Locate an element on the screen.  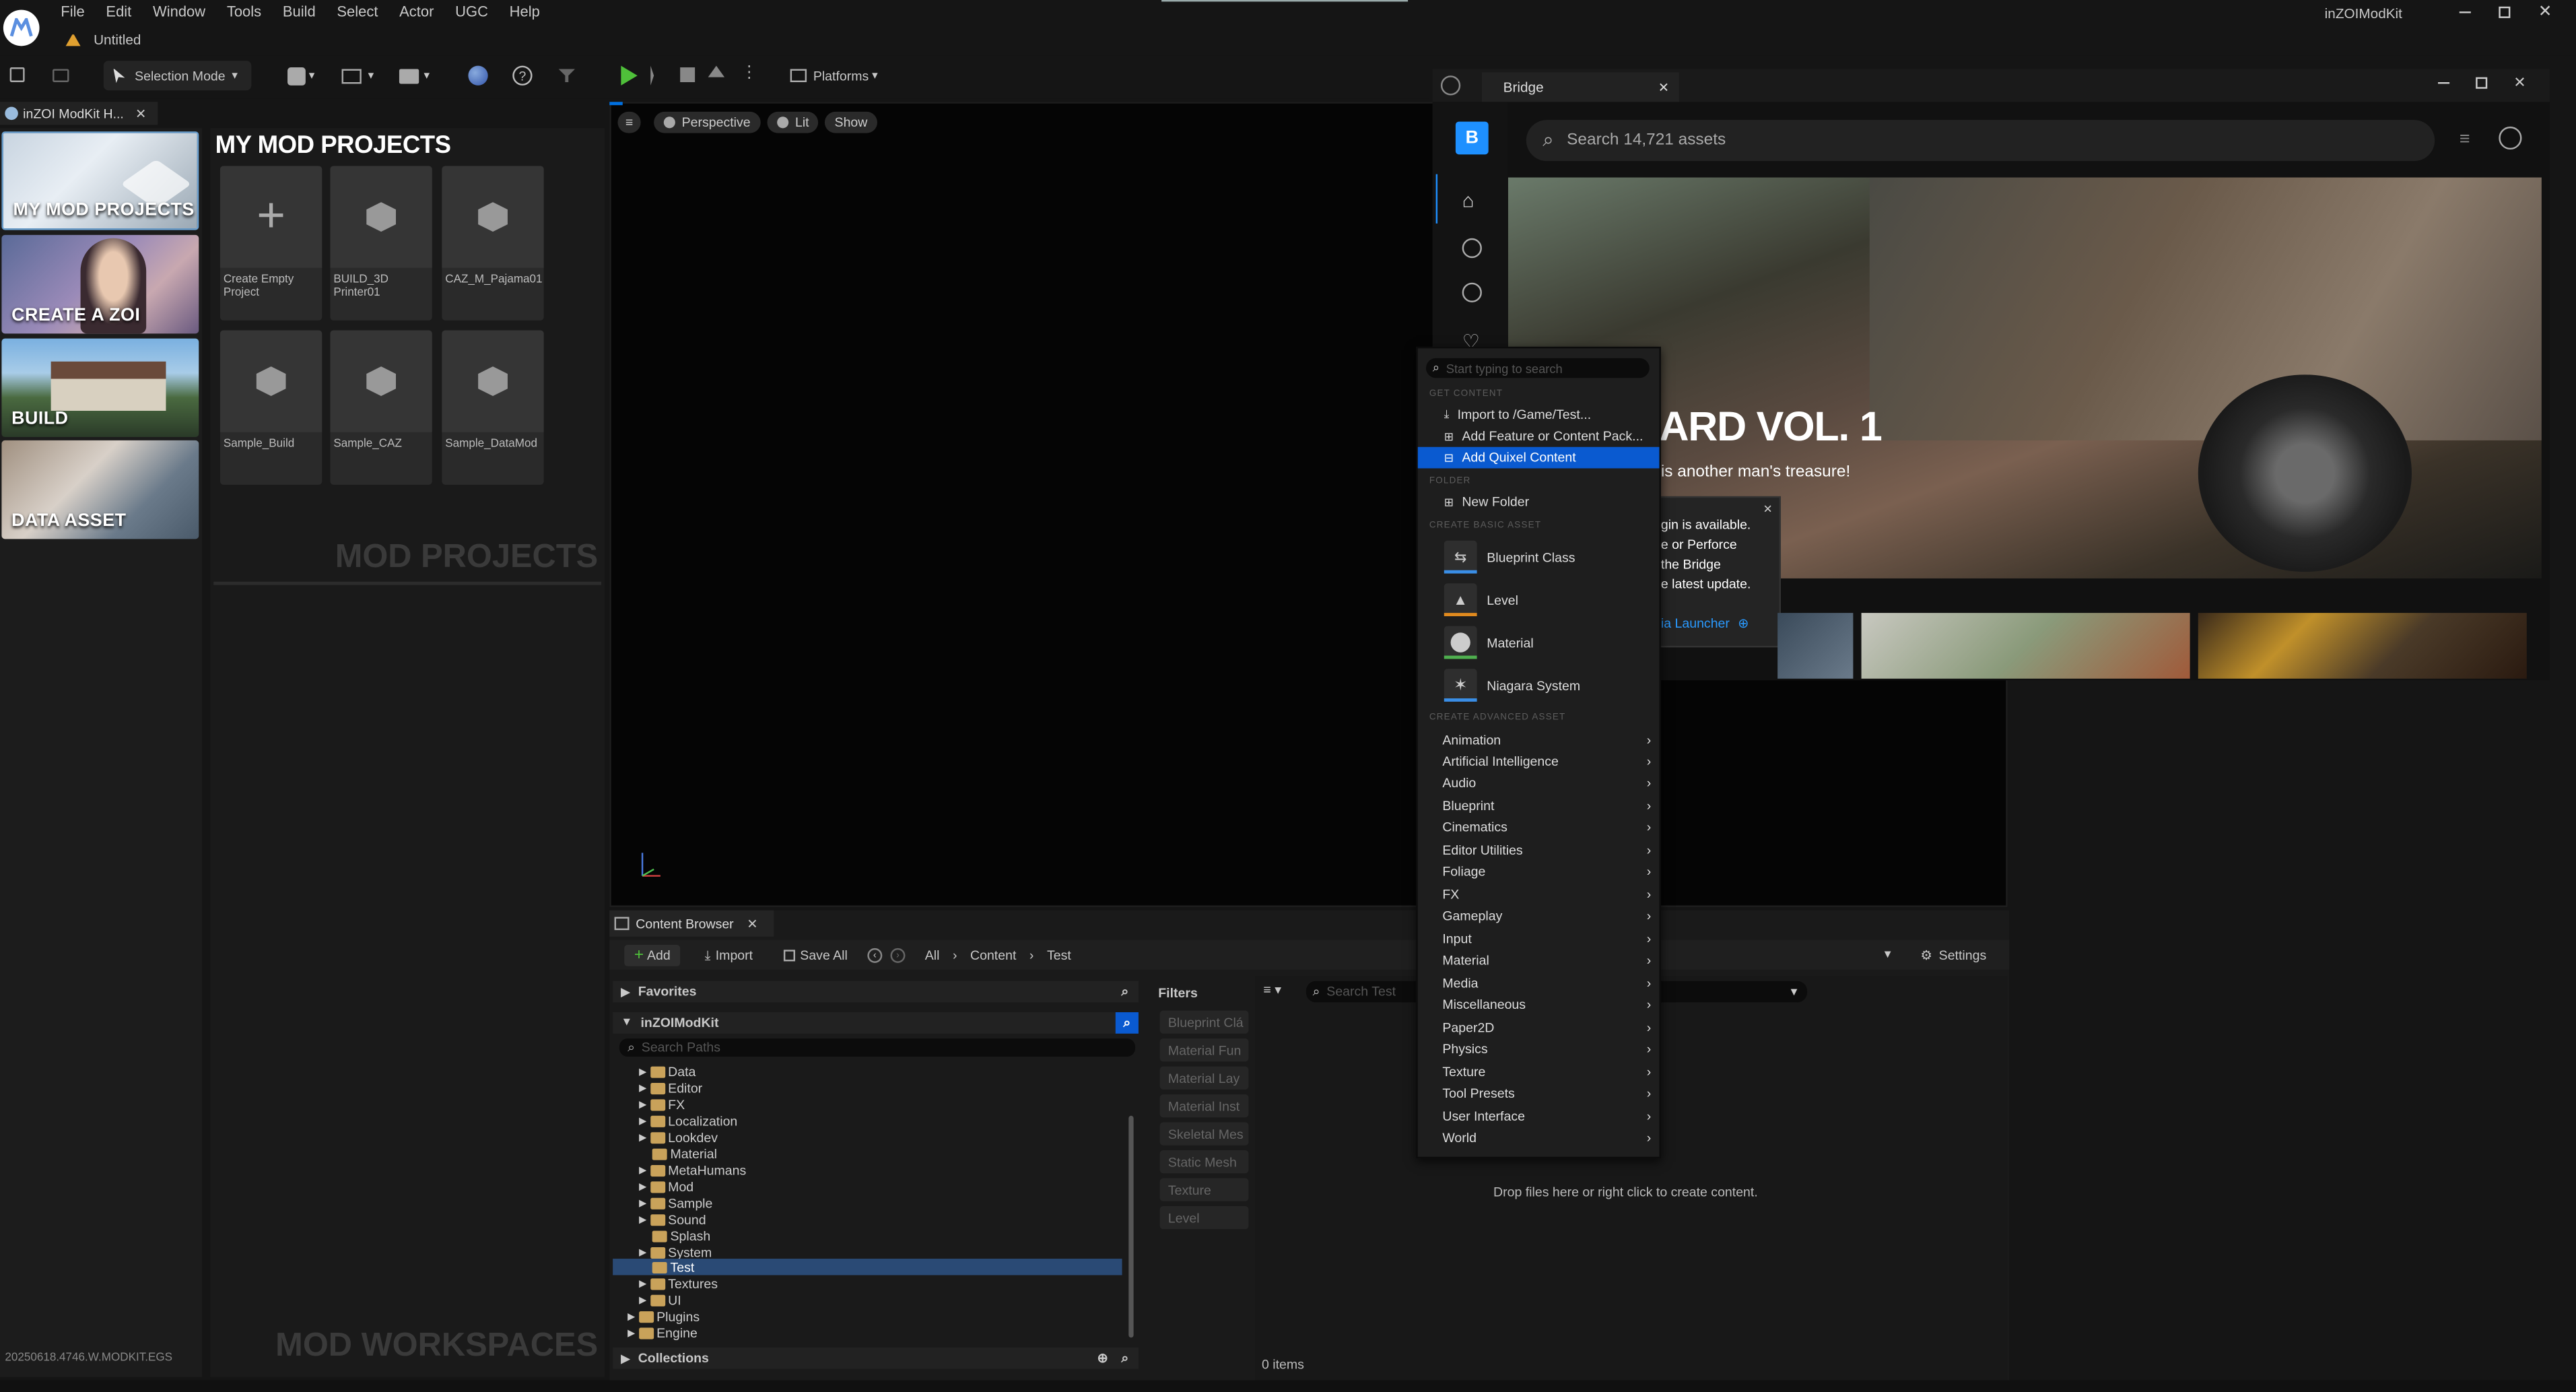
tree-item: ▶ UI is located at coordinates (660, 1300).